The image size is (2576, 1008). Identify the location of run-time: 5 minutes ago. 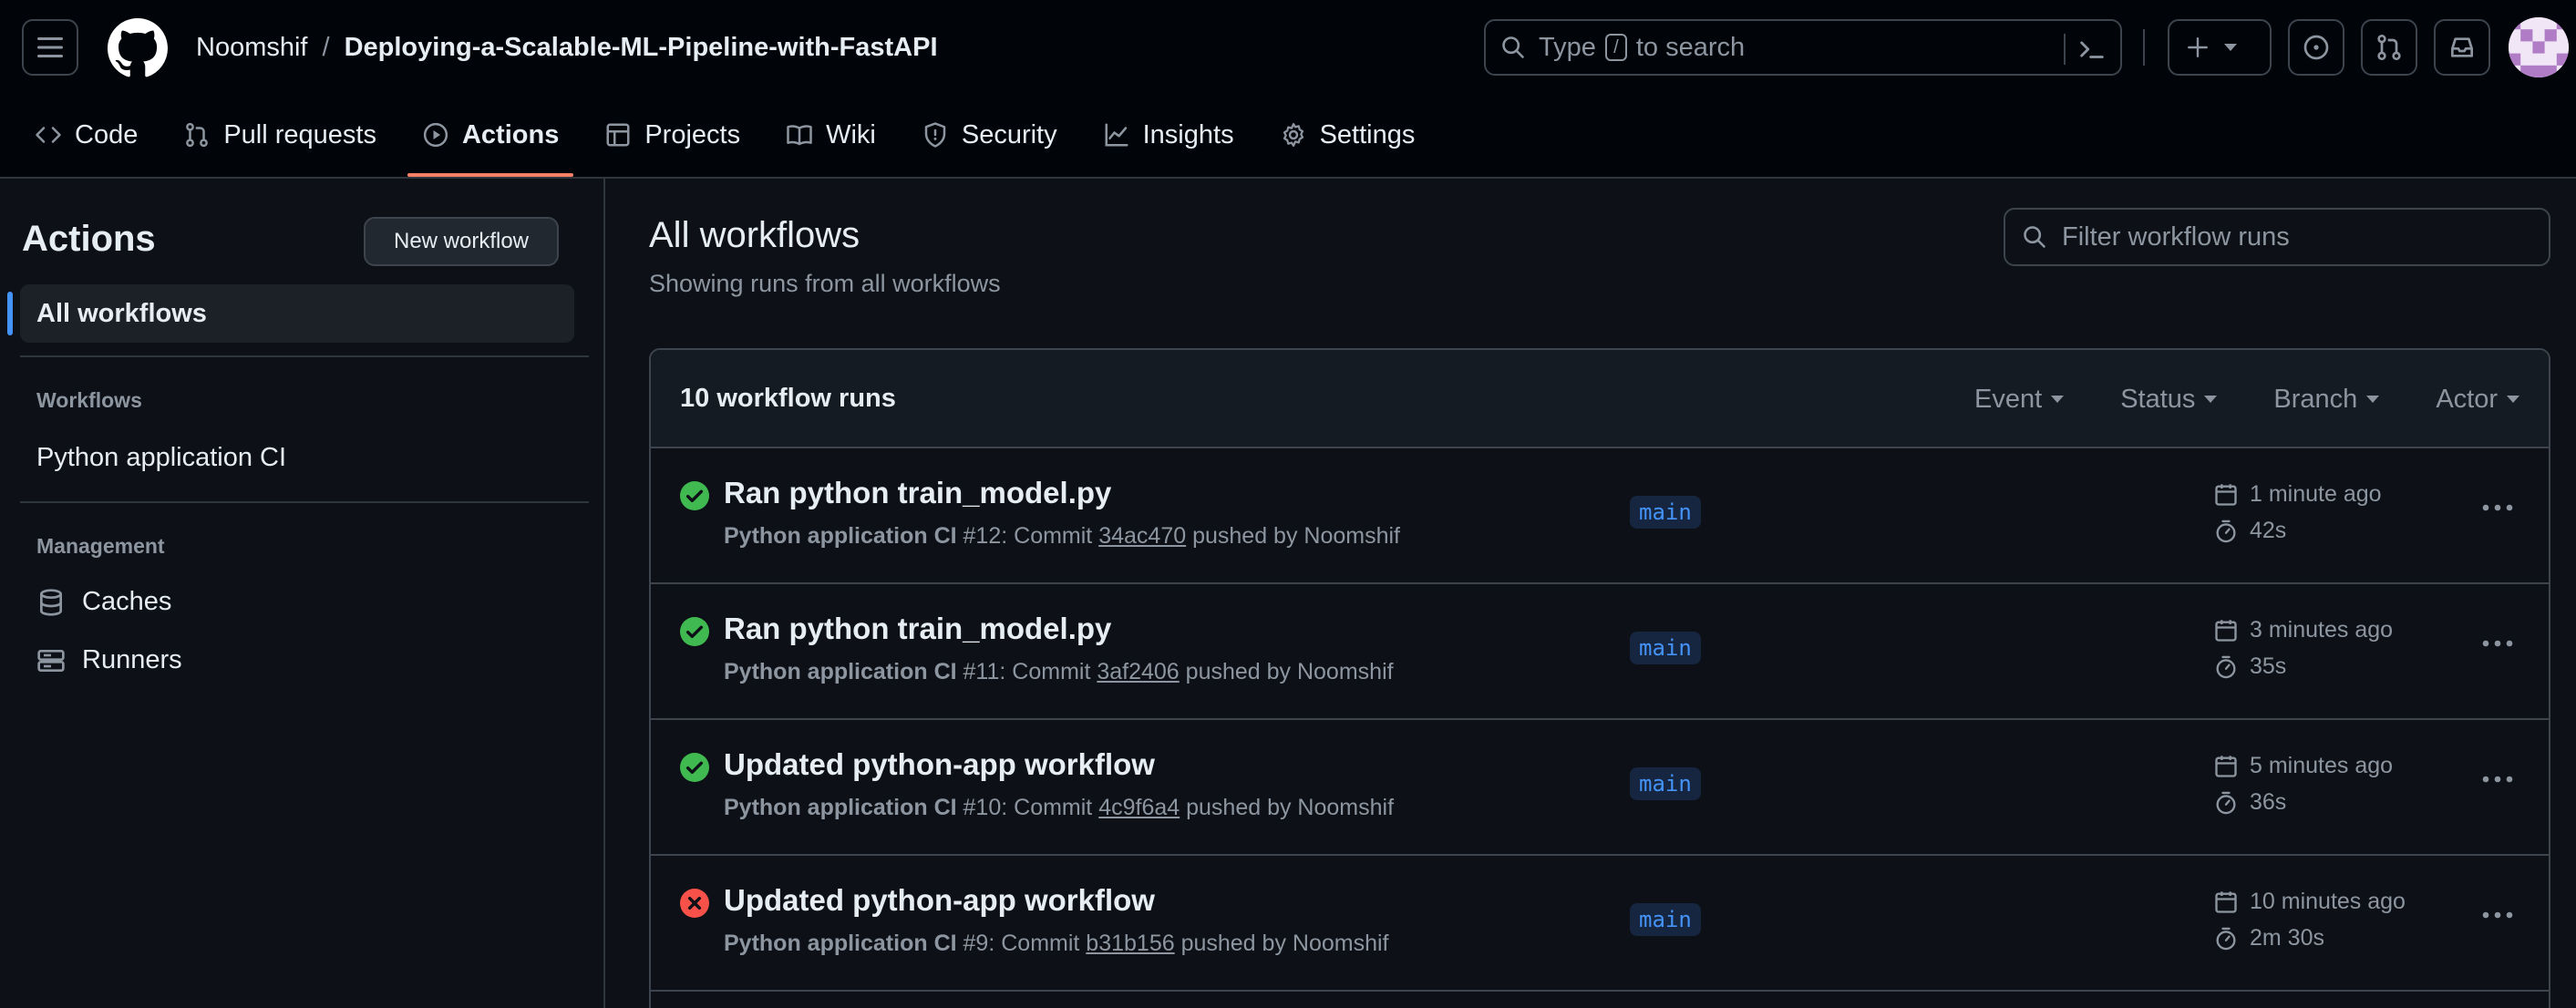
(2303, 766).